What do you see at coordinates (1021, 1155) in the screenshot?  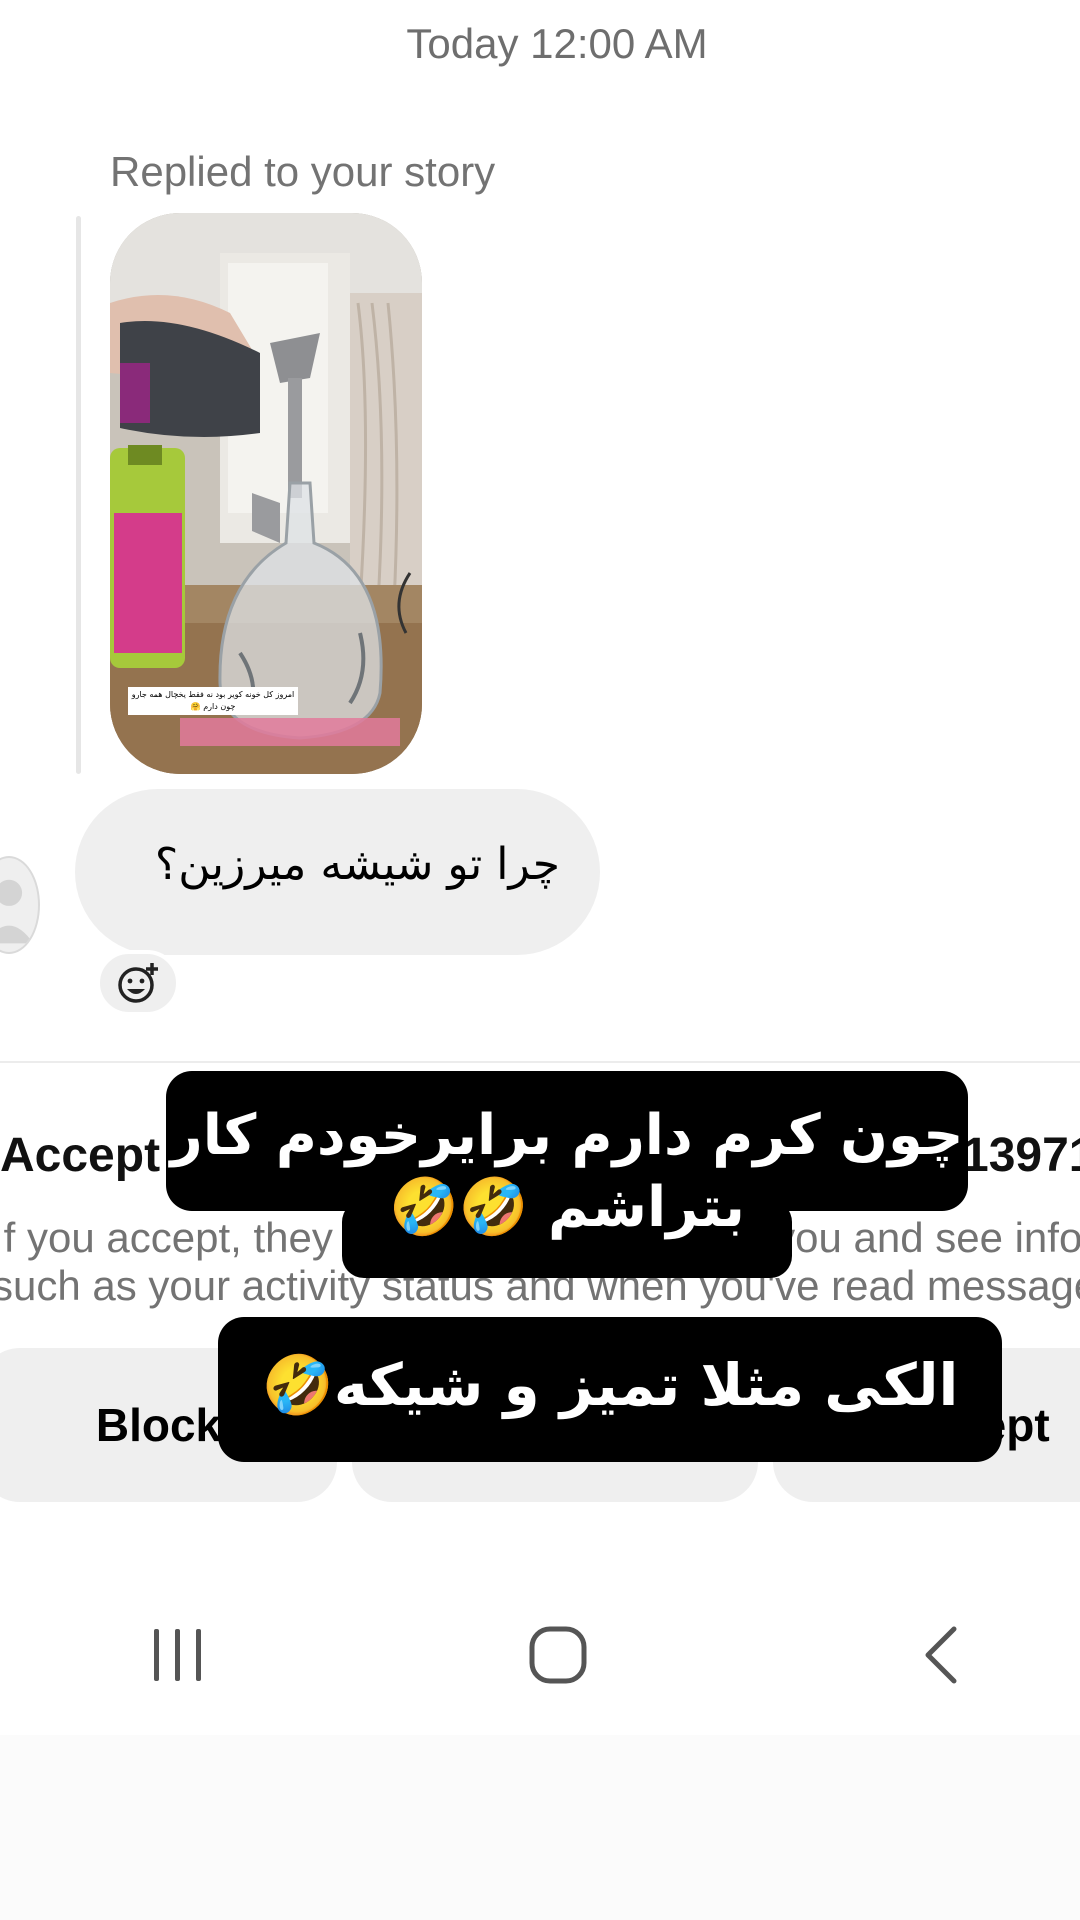 I see `request-username: 13971` at bounding box center [1021, 1155].